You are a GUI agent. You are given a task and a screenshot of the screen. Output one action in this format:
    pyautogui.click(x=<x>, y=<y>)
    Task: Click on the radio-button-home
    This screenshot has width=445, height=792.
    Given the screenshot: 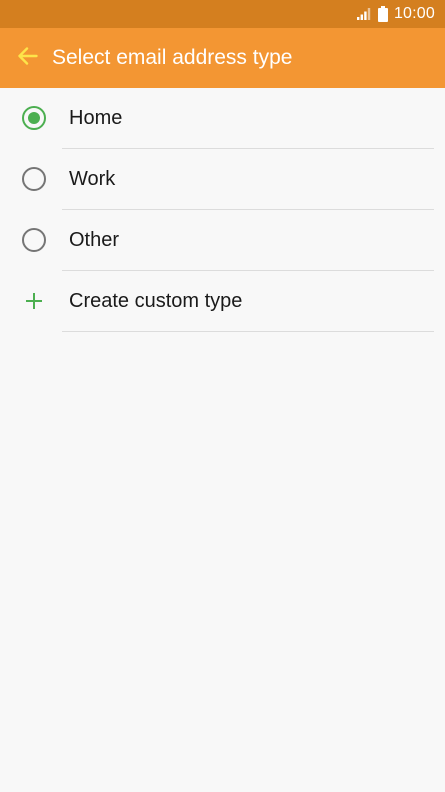 What is the action you would take?
    pyautogui.click(x=34, y=118)
    